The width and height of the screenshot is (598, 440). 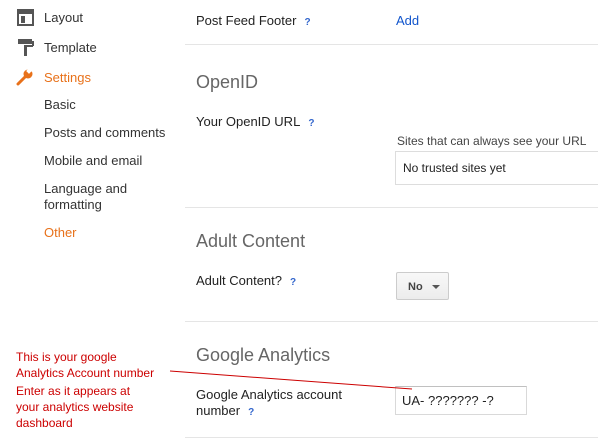 I want to click on adult-content-label: Adult Content??, so click(x=246, y=282).